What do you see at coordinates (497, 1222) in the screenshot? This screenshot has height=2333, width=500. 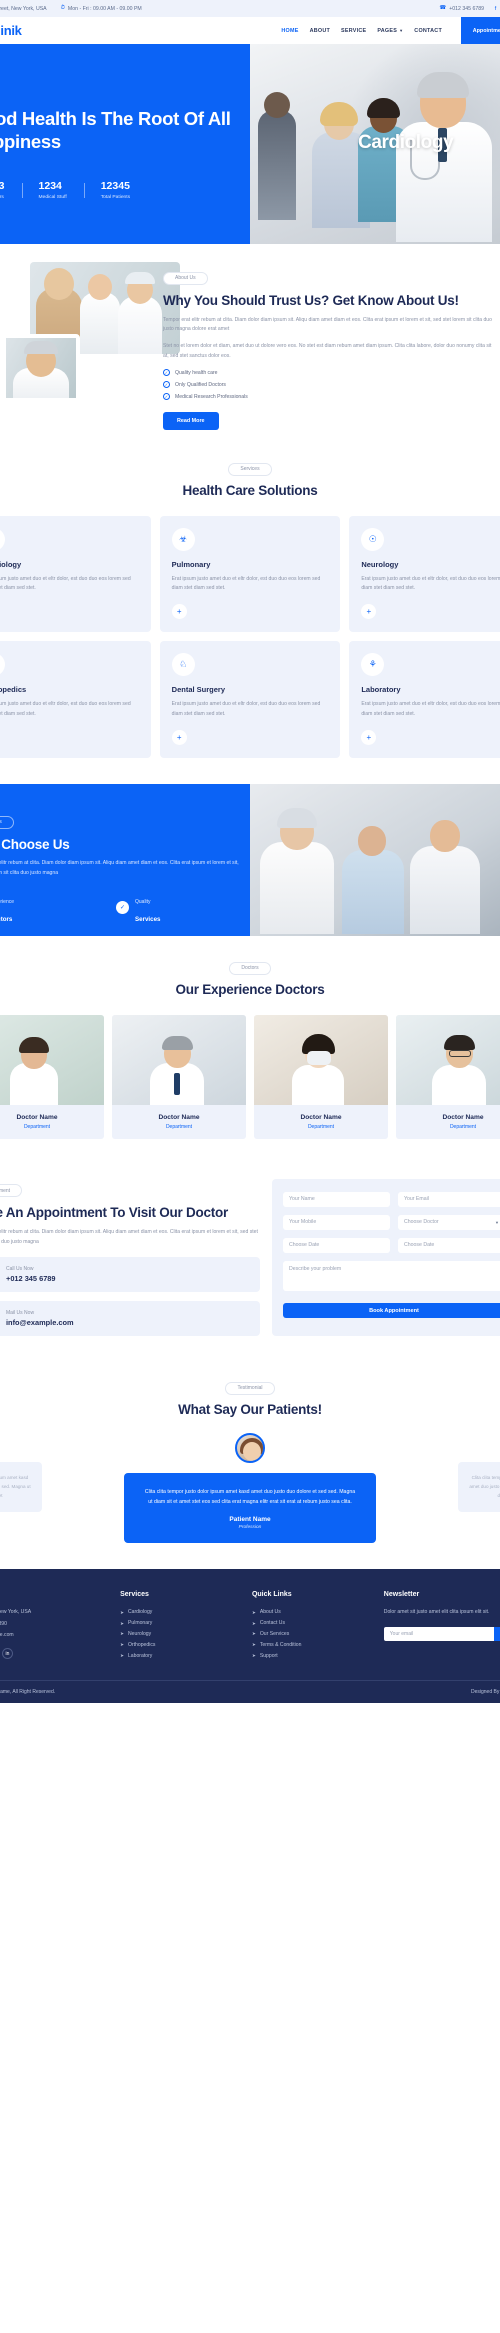 I see `chevron-down-icon: ▼` at bounding box center [497, 1222].